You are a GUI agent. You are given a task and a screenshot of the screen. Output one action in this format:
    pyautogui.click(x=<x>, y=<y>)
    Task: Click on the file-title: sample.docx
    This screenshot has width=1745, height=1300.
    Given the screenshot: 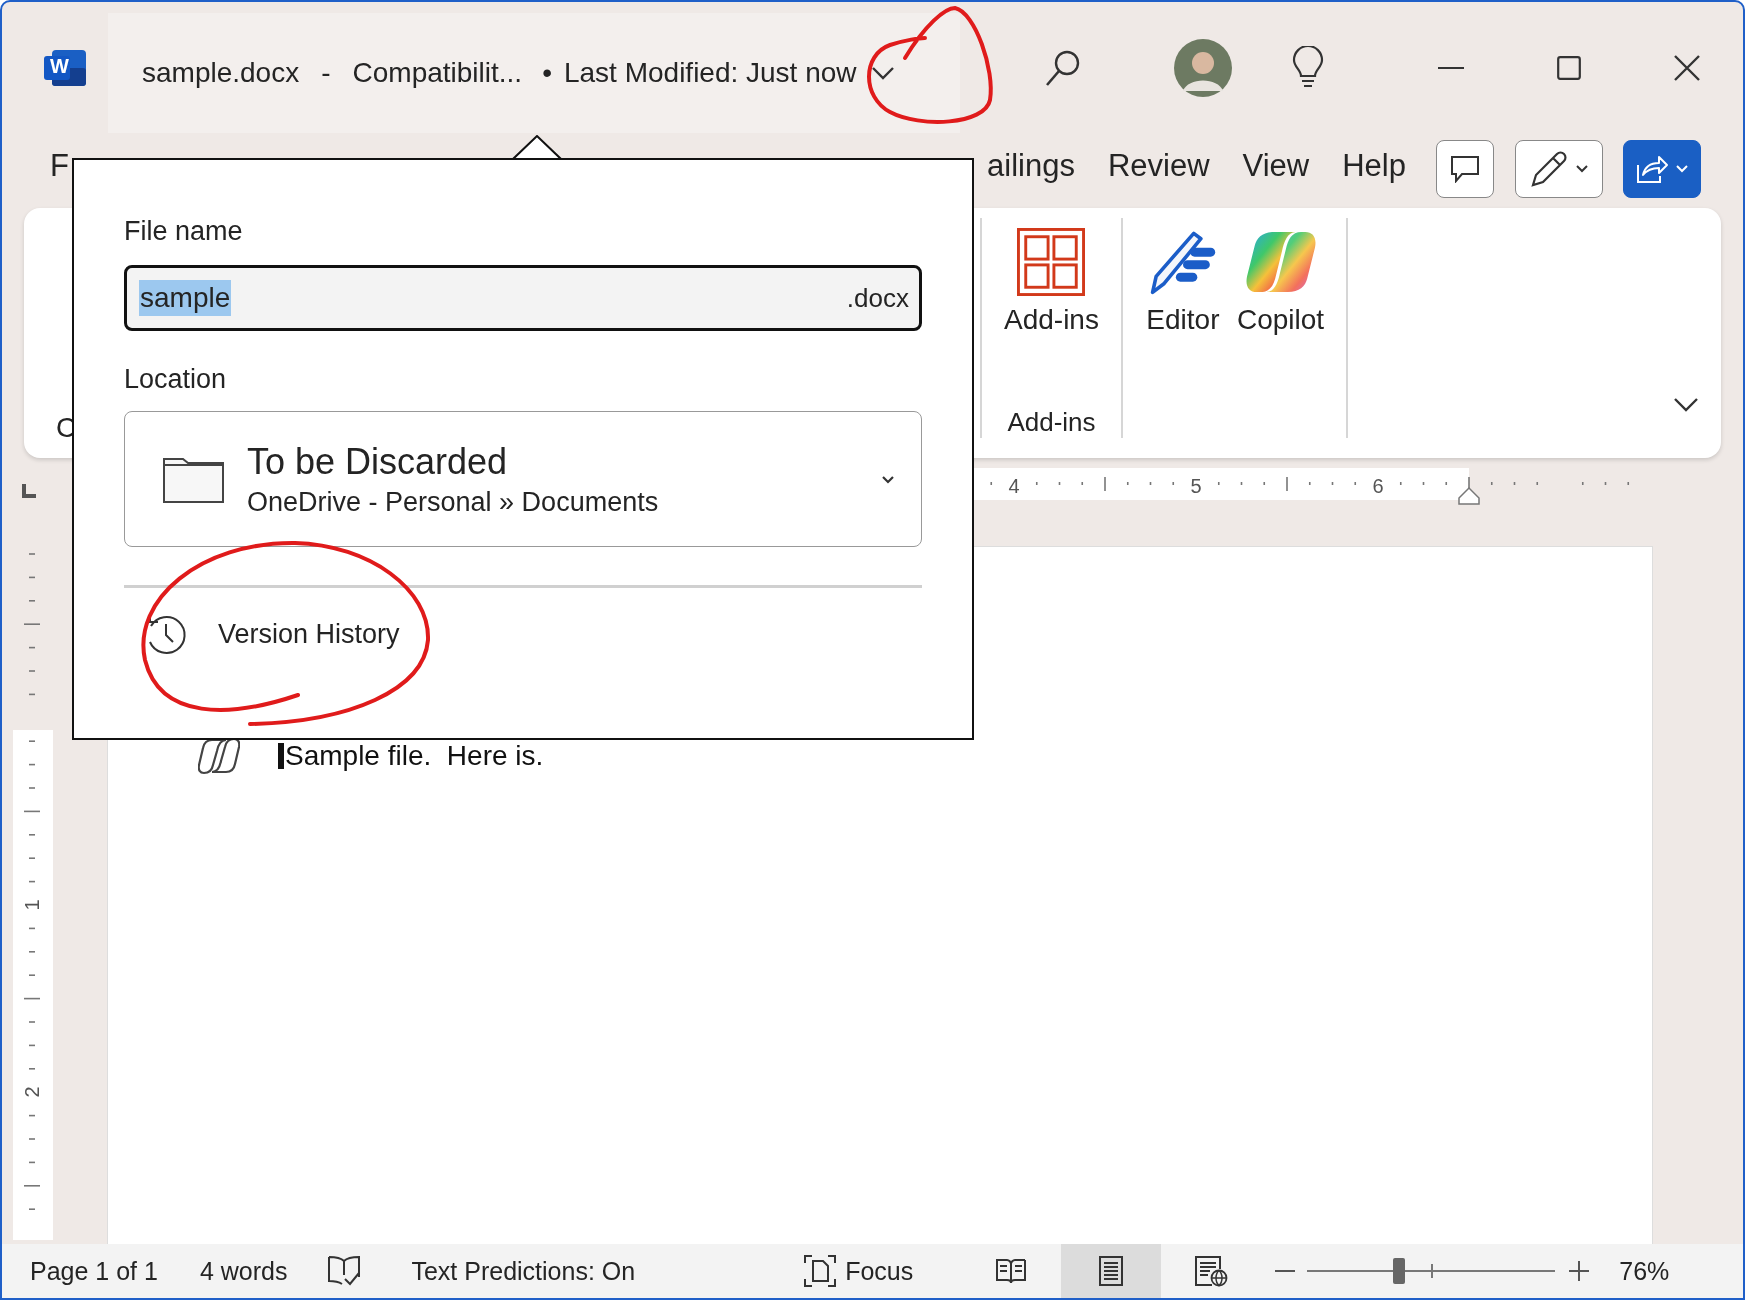 What is the action you would take?
    pyautogui.click(x=221, y=72)
    